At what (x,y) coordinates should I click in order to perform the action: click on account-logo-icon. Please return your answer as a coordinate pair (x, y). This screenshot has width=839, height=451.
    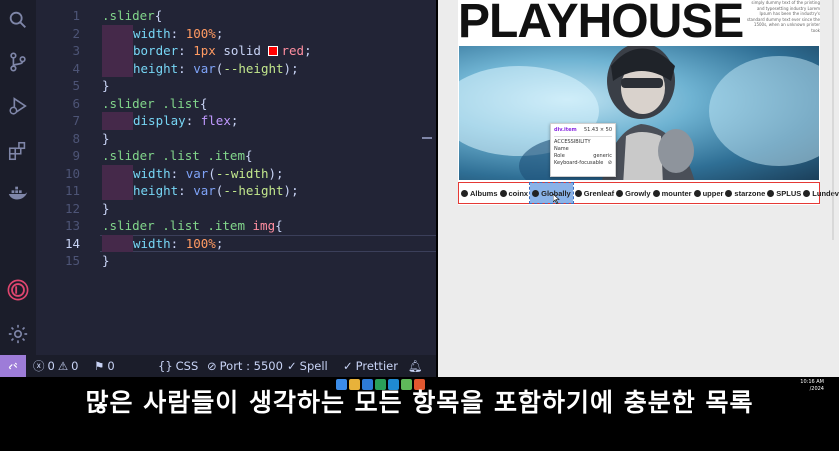
    Looking at the image, I should click on (18, 290).